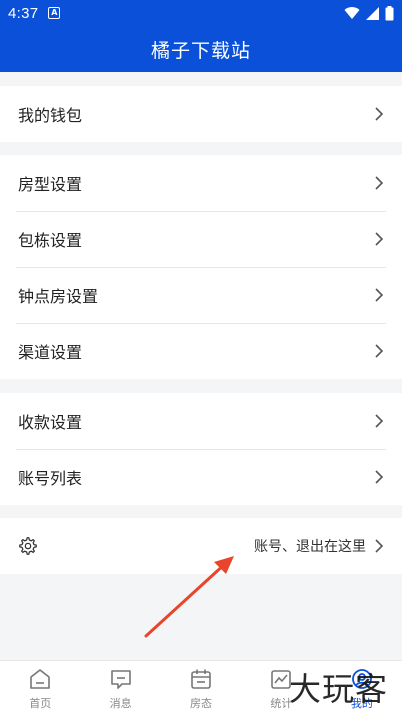 The height and width of the screenshot is (716, 402). Describe the element at coordinates (58, 296) in the screenshot. I see `menu-item-label: 钟点房设置` at that location.